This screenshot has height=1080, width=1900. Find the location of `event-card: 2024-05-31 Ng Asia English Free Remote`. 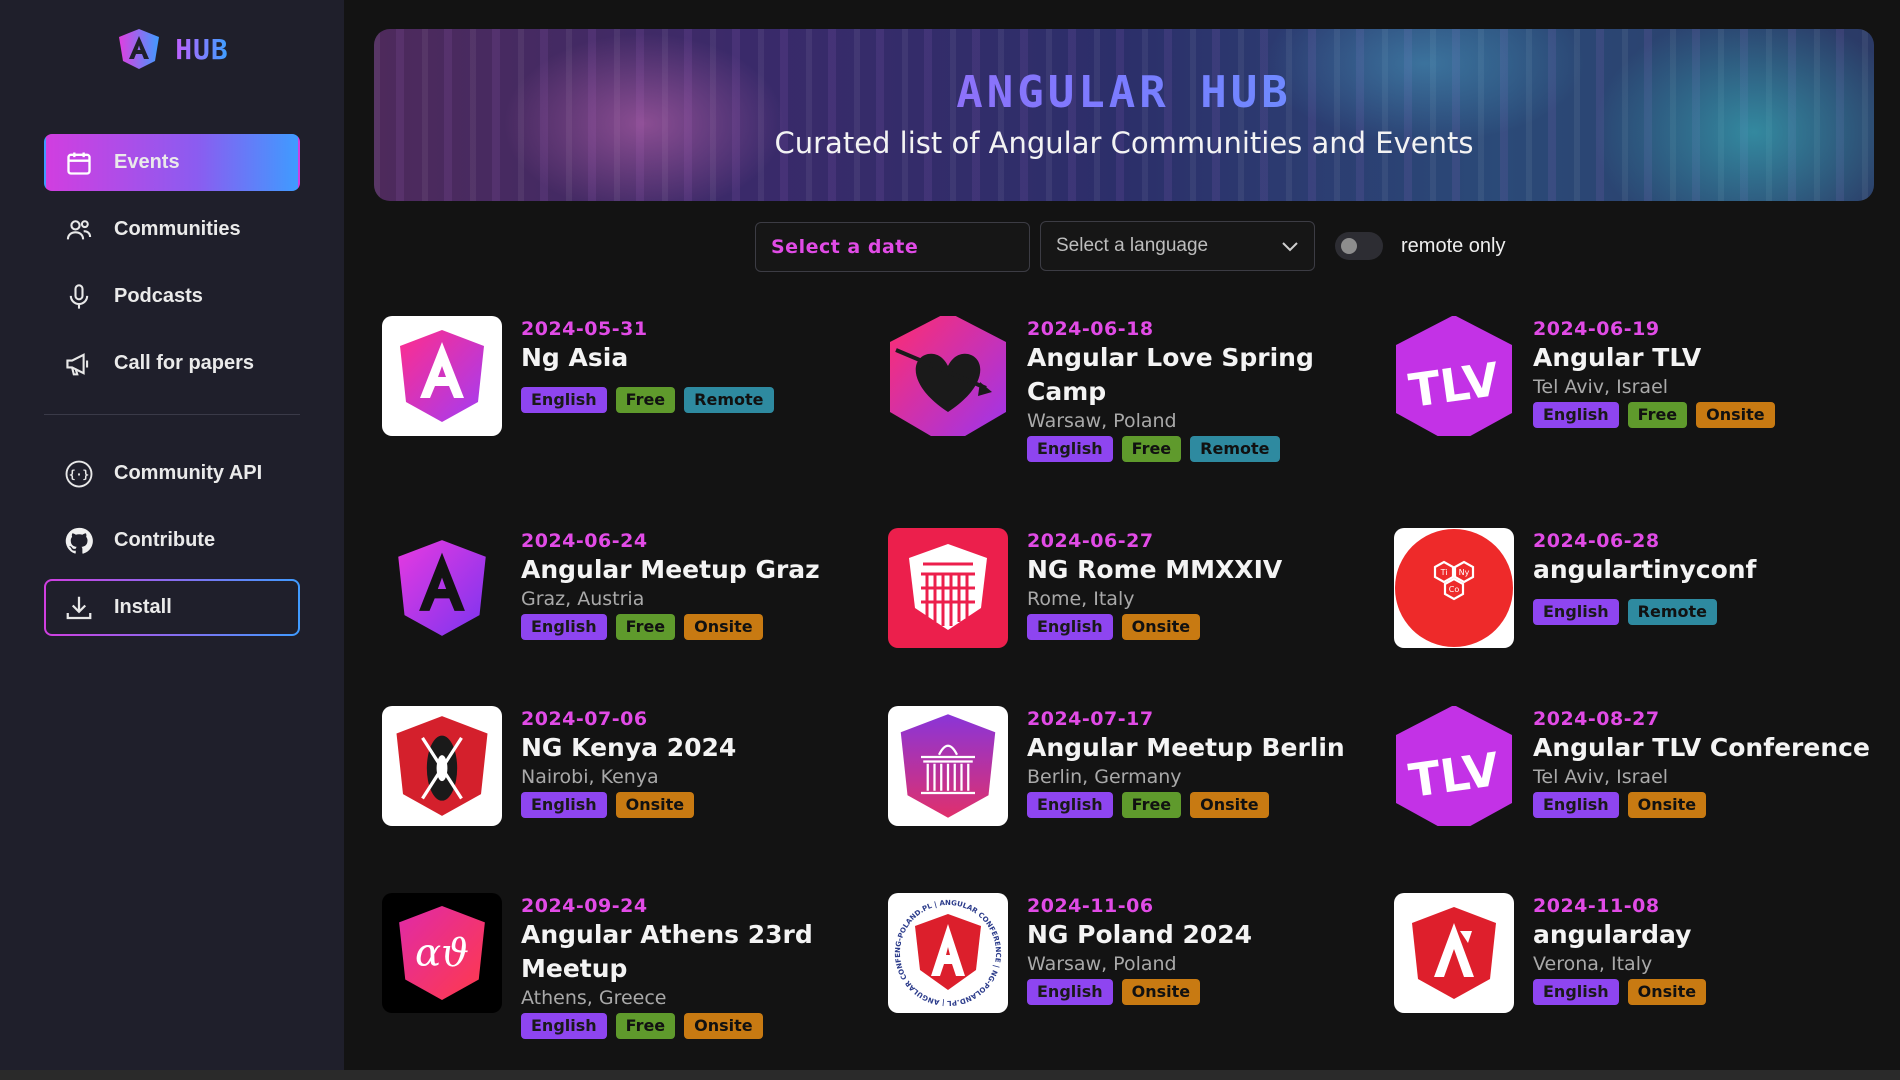

event-card: 2024-05-31 Ng Asia English Free Remote is located at coordinates (635, 376).